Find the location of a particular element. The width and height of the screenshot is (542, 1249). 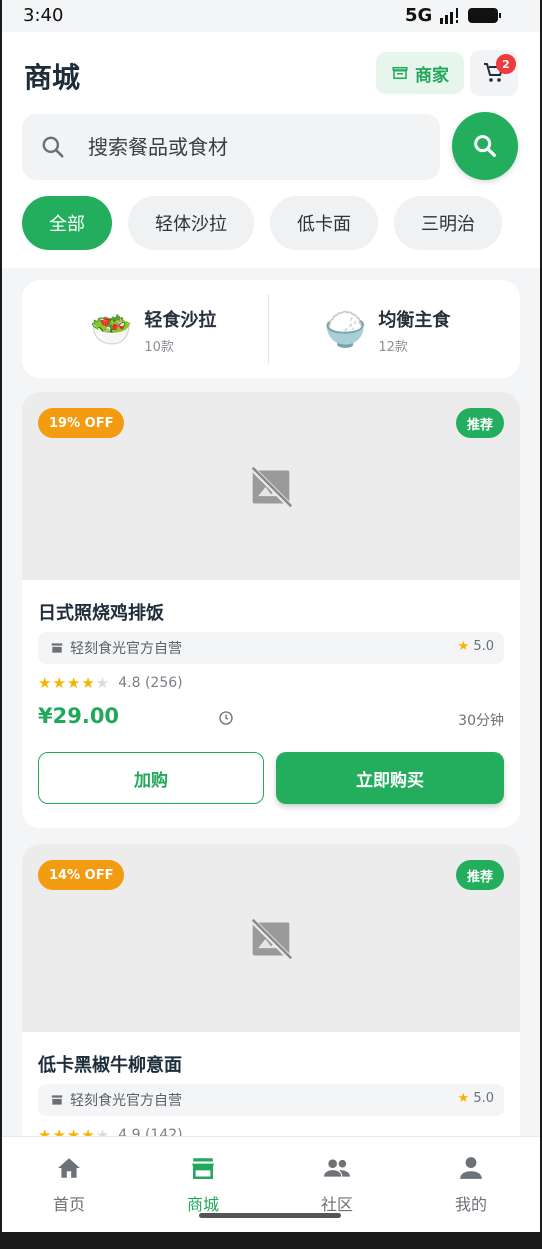

product-image: 19% OFF 推荐 is located at coordinates (271, 486).